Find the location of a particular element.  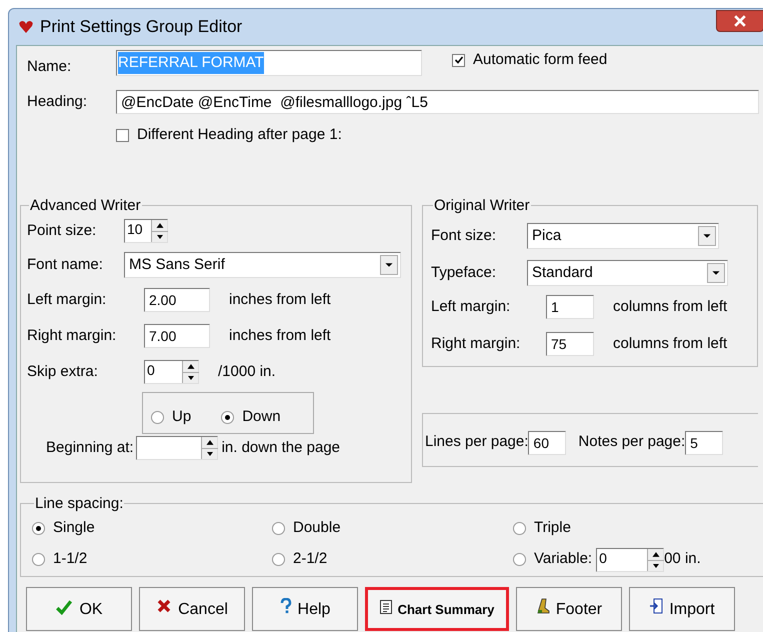

field-label: Lines per page: is located at coordinates (476, 442).